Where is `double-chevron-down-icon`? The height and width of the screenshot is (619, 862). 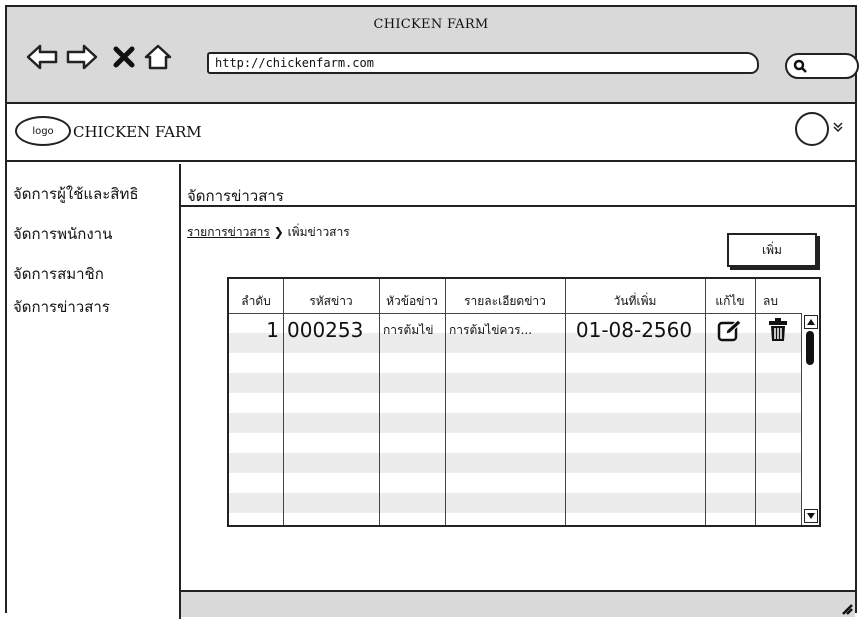
double-chevron-down-icon is located at coordinates (838, 128).